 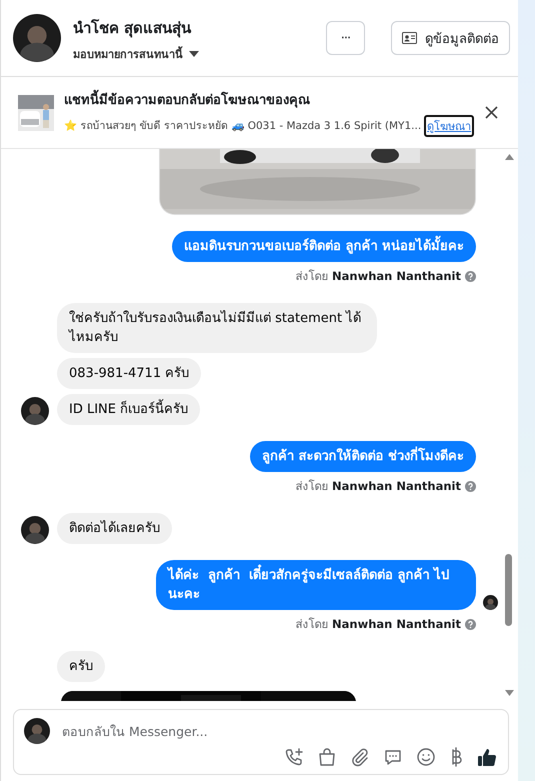 What do you see at coordinates (409, 38) in the screenshot?
I see `id-card-icon` at bounding box center [409, 38].